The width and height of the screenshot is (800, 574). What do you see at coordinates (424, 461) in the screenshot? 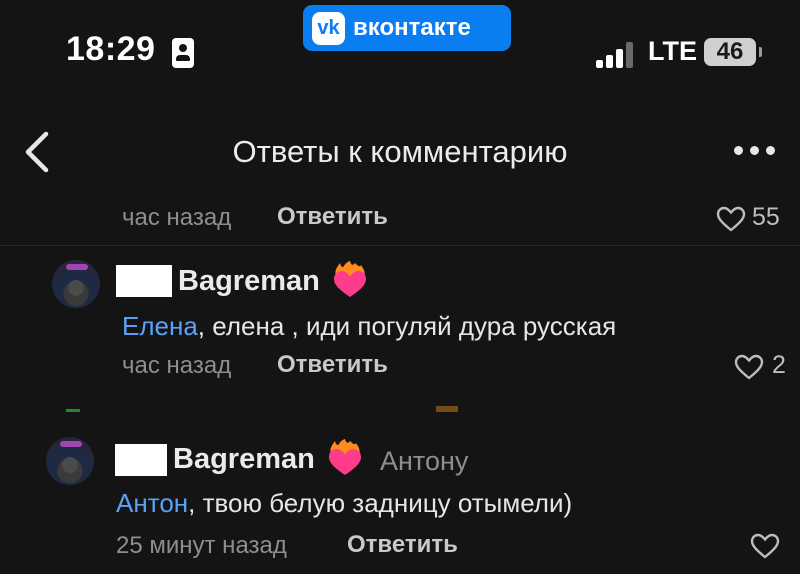
I see `reply-addressee: Антону` at bounding box center [424, 461].